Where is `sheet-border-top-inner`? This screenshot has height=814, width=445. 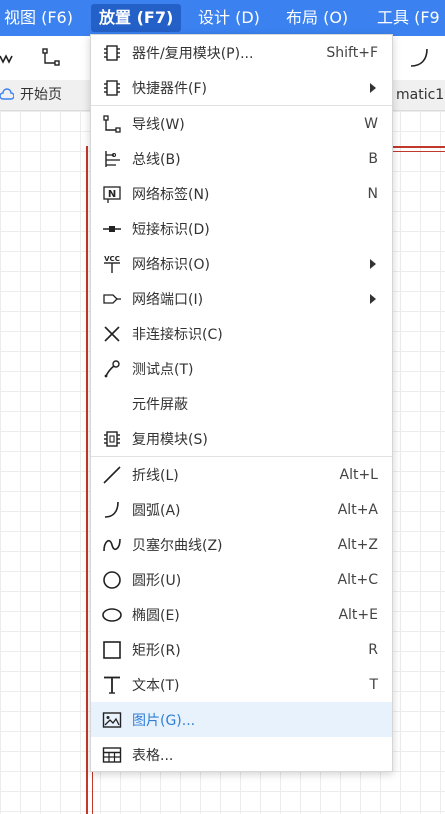 sheet-border-top-inner is located at coordinates (419, 151).